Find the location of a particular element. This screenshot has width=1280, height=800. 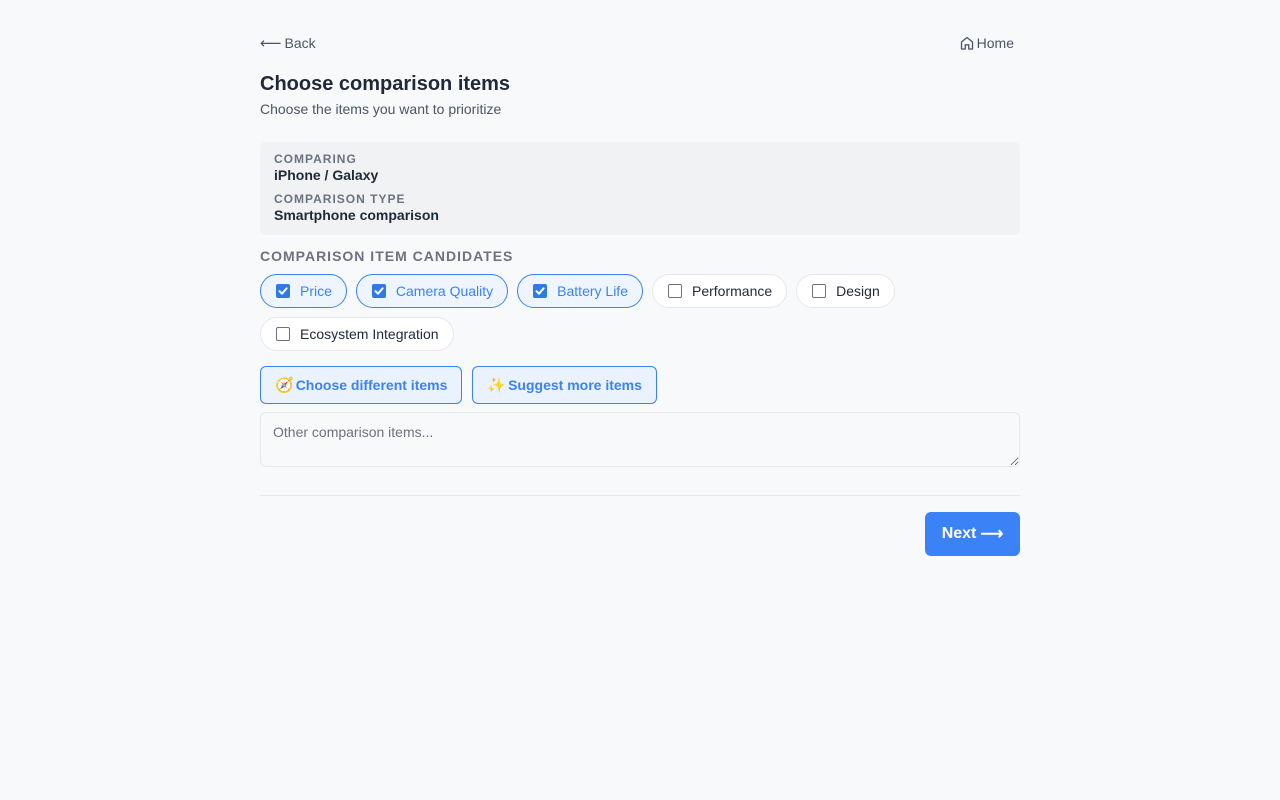

next-label: Next is located at coordinates (959, 533).